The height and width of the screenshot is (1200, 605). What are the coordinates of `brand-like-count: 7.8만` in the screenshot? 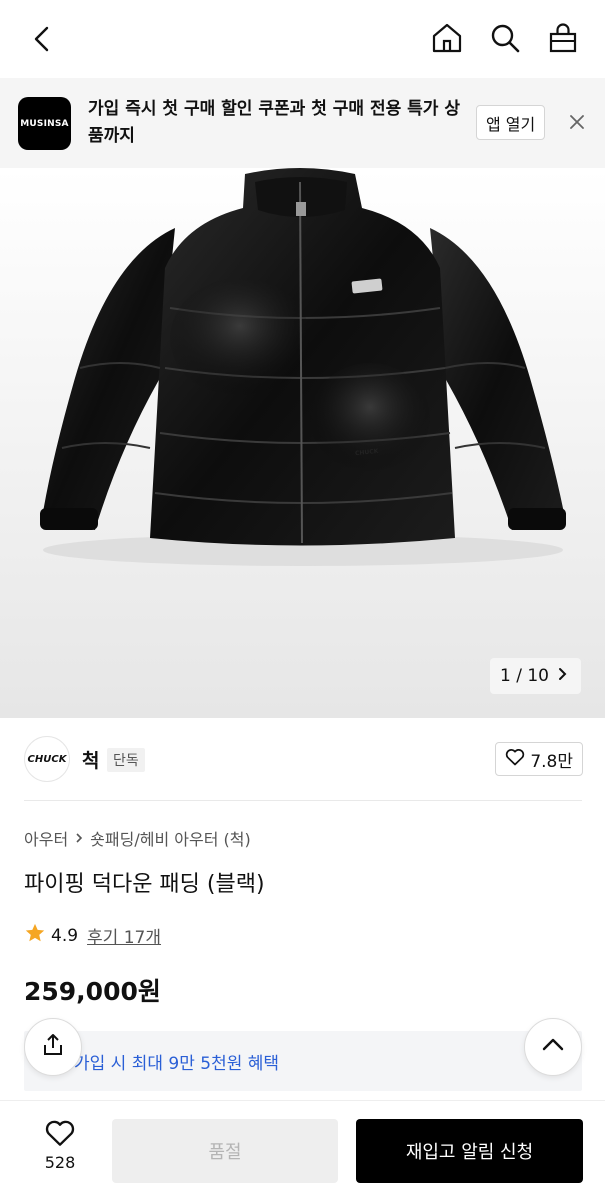 It's located at (551, 761).